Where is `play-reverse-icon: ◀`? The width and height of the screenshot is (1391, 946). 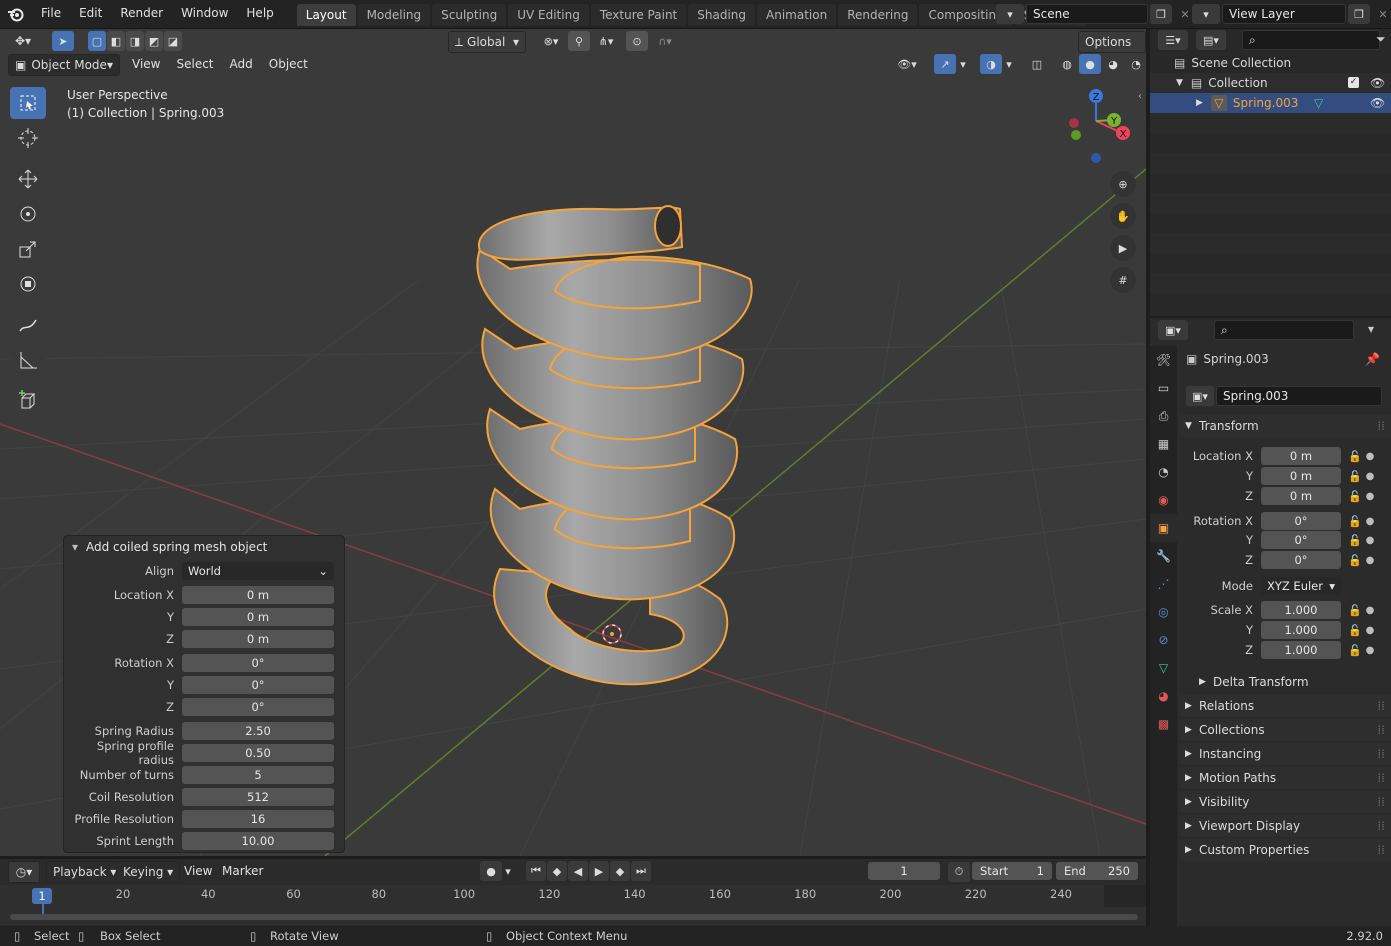
play-reverse-icon: ◀ is located at coordinates (578, 871).